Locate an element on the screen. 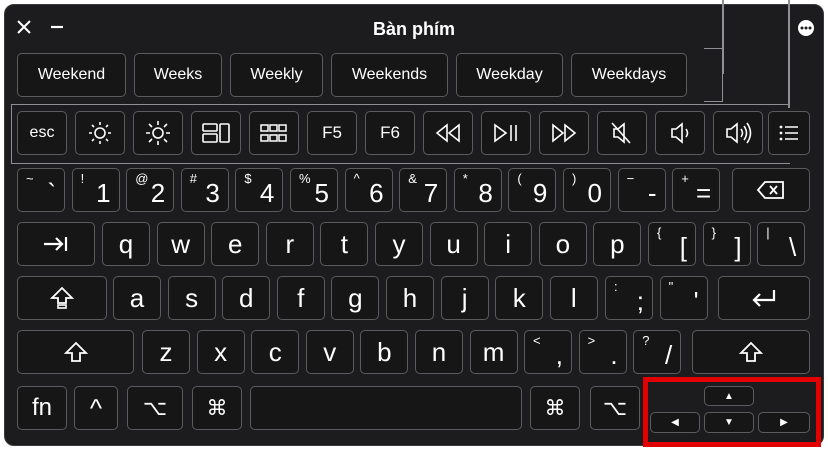 This screenshot has width=828, height=450. f6-key: F6 is located at coordinates (390, 133).